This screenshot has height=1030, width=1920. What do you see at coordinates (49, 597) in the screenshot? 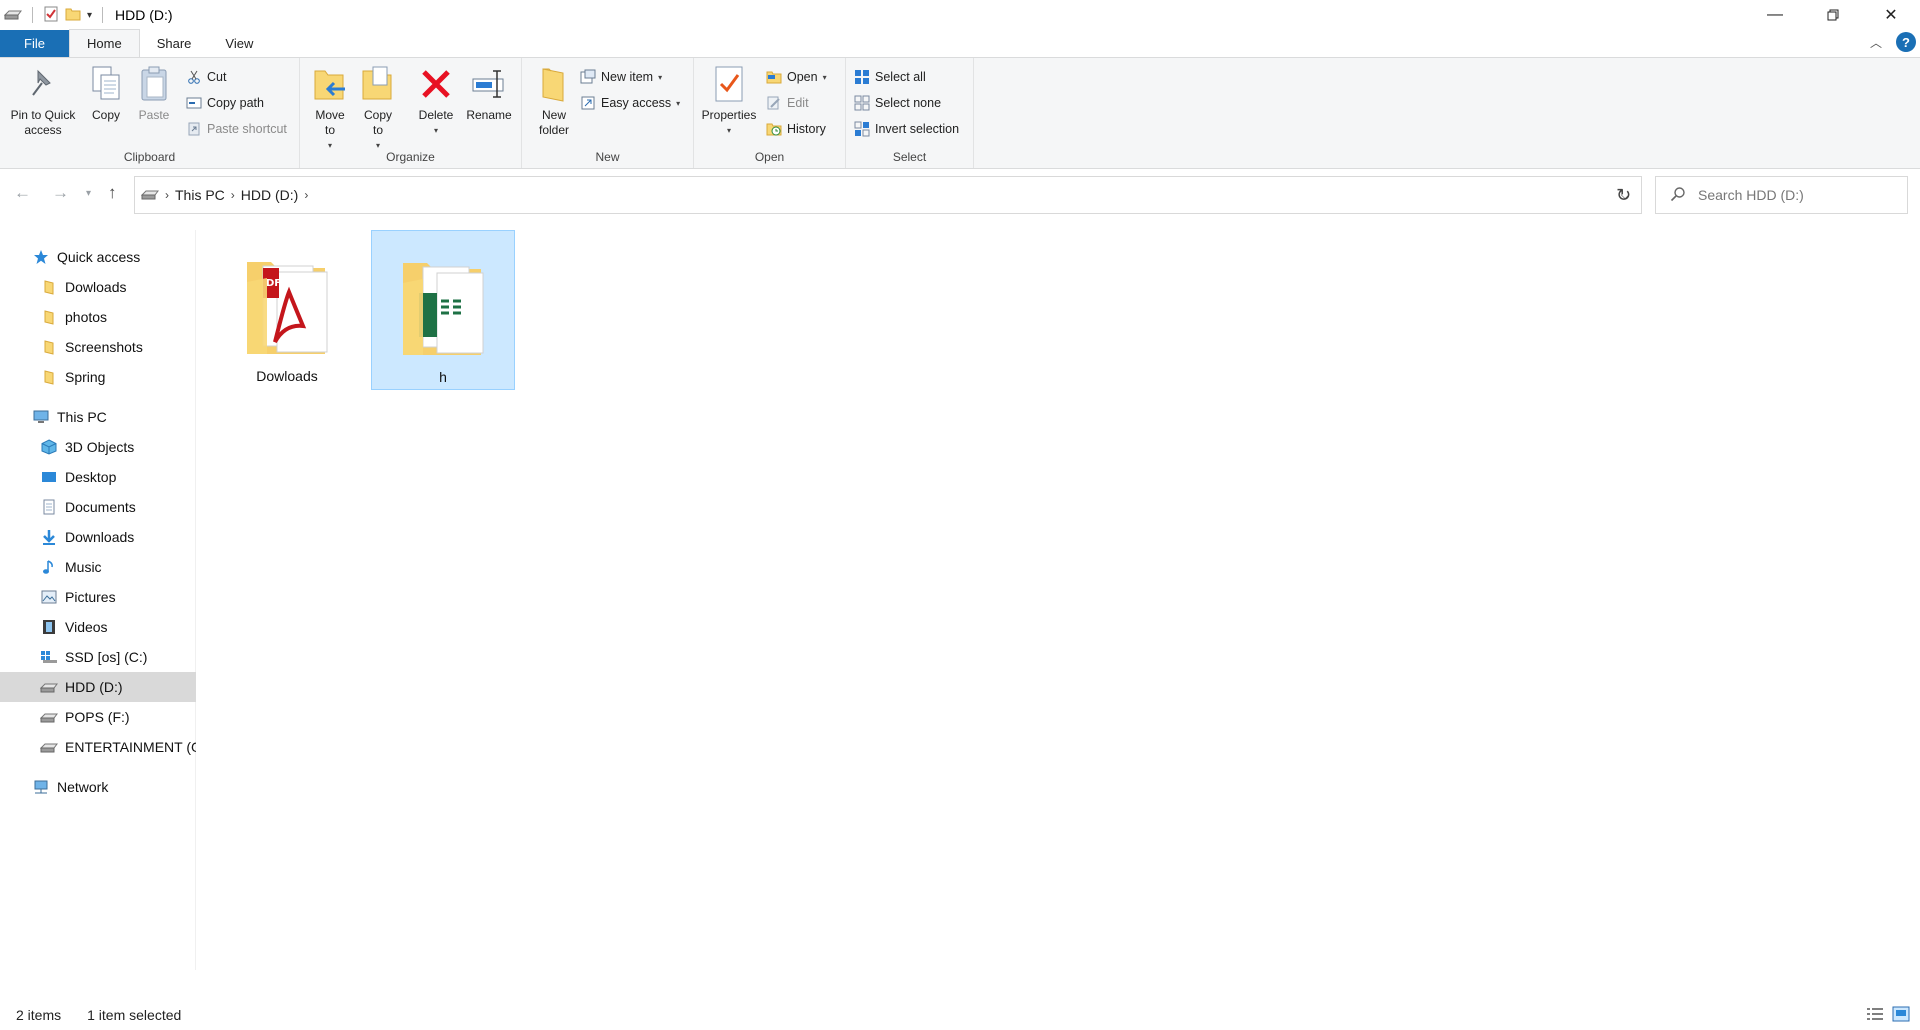
I see `picture-icon` at bounding box center [49, 597].